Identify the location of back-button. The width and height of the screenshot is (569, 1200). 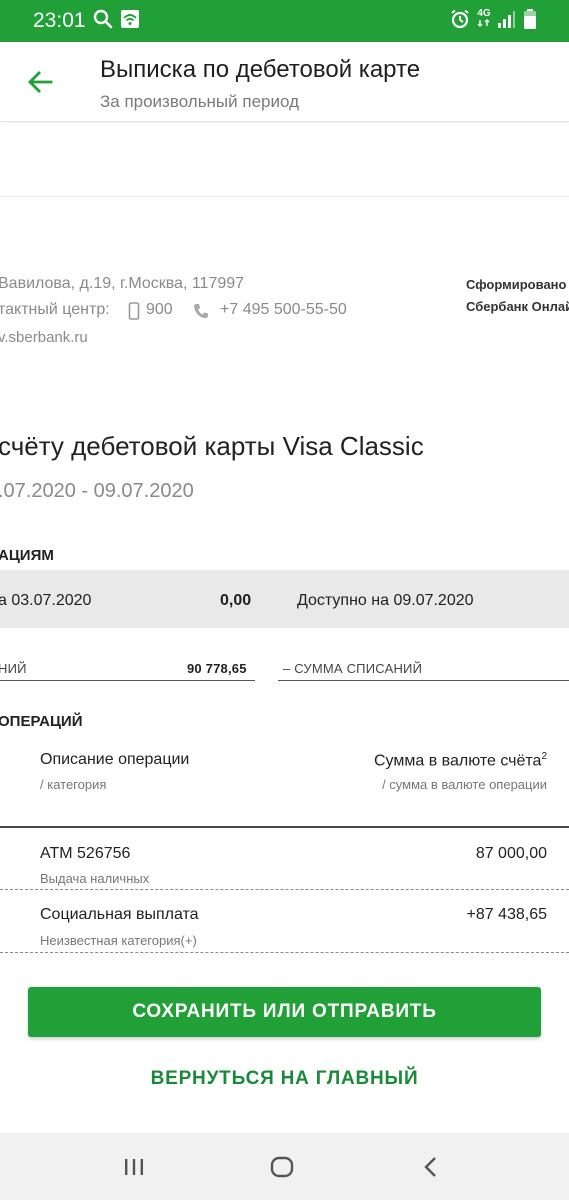
(40, 82).